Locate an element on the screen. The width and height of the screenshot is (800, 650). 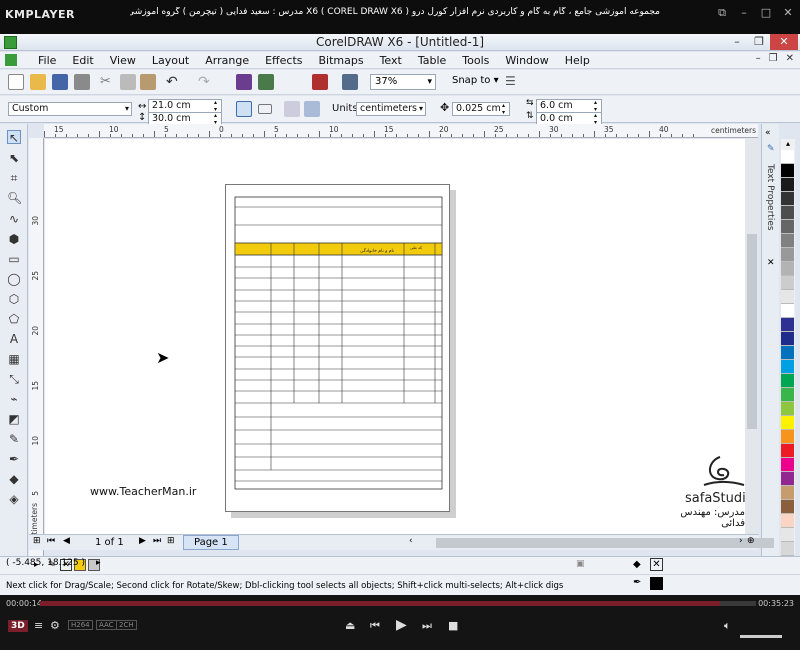
menu-effects: Effects is located at coordinates (283, 60).